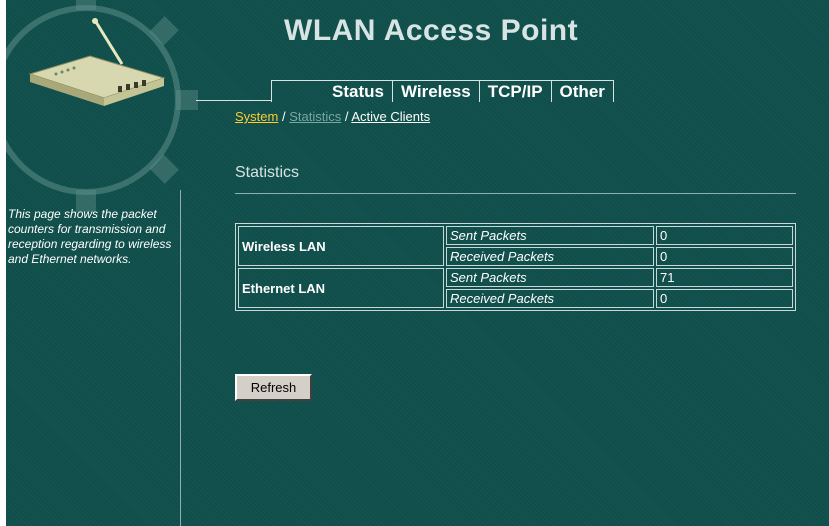 Image resolution: width=829 pixels, height=526 pixels. Describe the element at coordinates (273, 387) in the screenshot. I see `refresh-button: Refresh` at that location.